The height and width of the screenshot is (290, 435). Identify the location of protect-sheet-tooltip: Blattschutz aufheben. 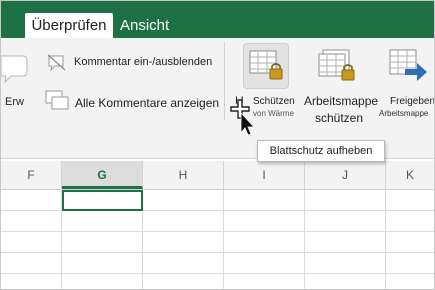
(321, 151).